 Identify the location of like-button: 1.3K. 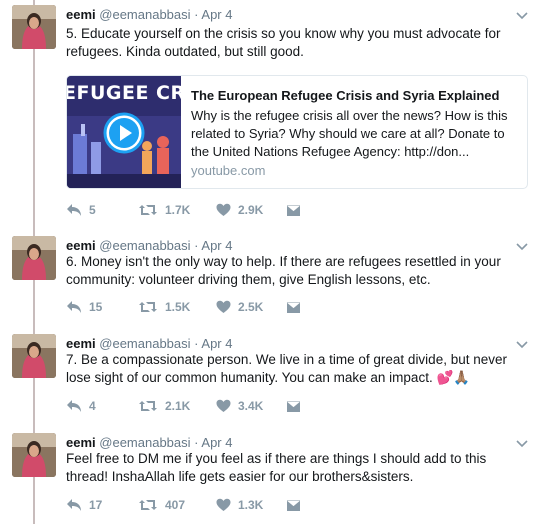
(239, 505).